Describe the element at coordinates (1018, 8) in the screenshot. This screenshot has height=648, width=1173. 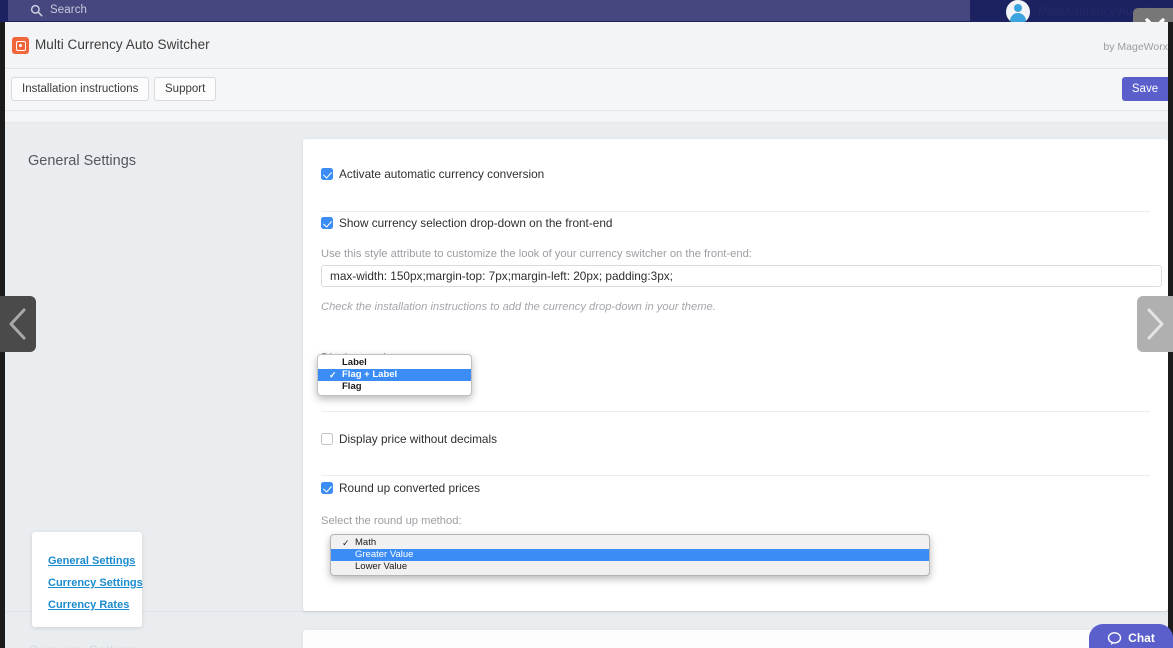
I see `avatar-head` at that location.